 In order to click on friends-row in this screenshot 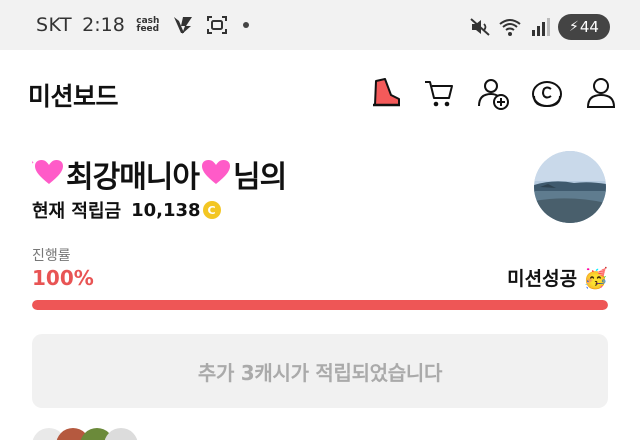, I will do `click(320, 432)`.